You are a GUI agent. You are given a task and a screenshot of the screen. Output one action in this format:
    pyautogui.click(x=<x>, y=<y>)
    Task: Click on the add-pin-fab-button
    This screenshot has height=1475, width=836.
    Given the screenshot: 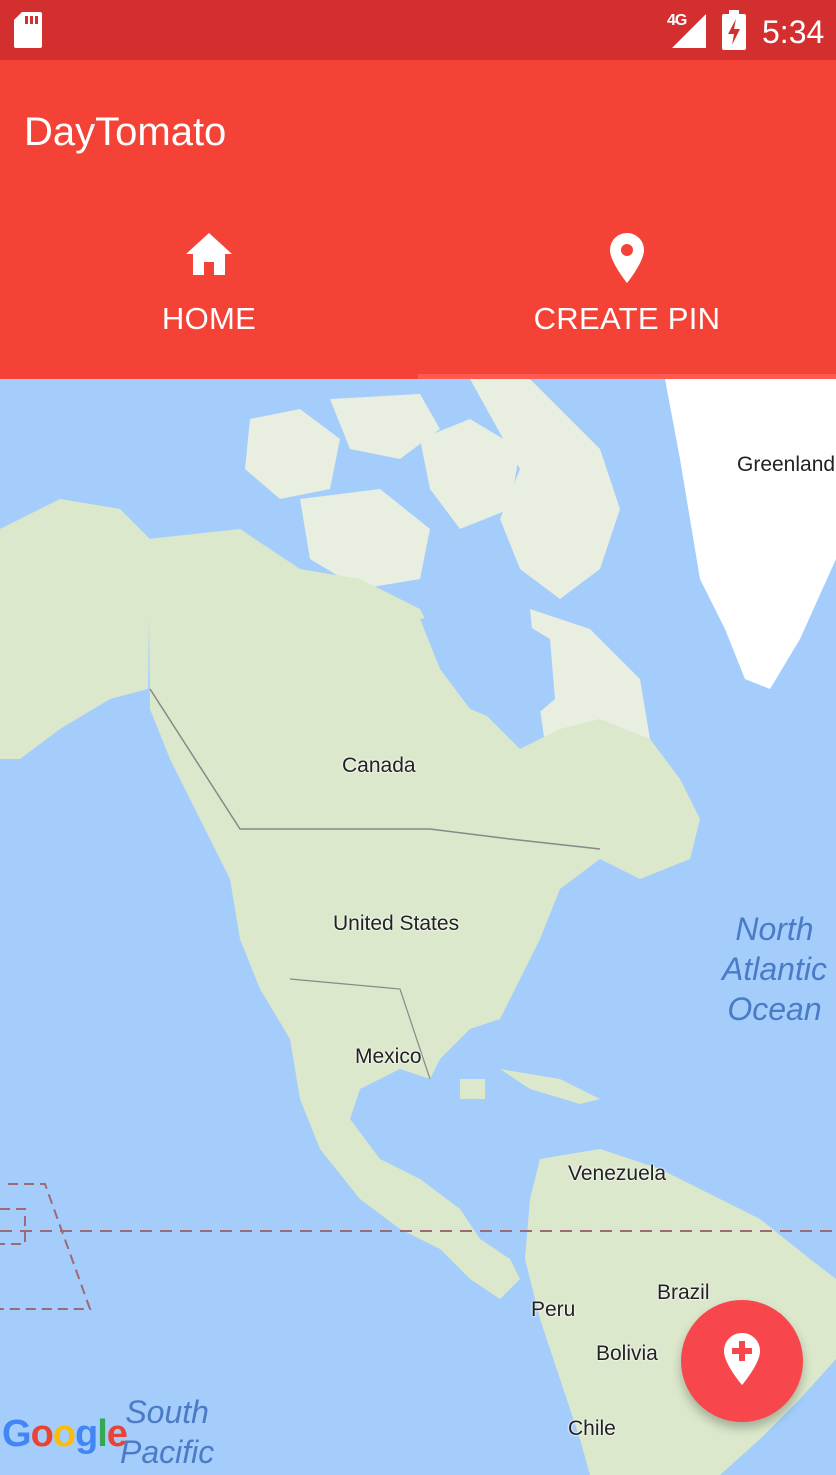 What is the action you would take?
    pyautogui.click(x=742, y=1361)
    